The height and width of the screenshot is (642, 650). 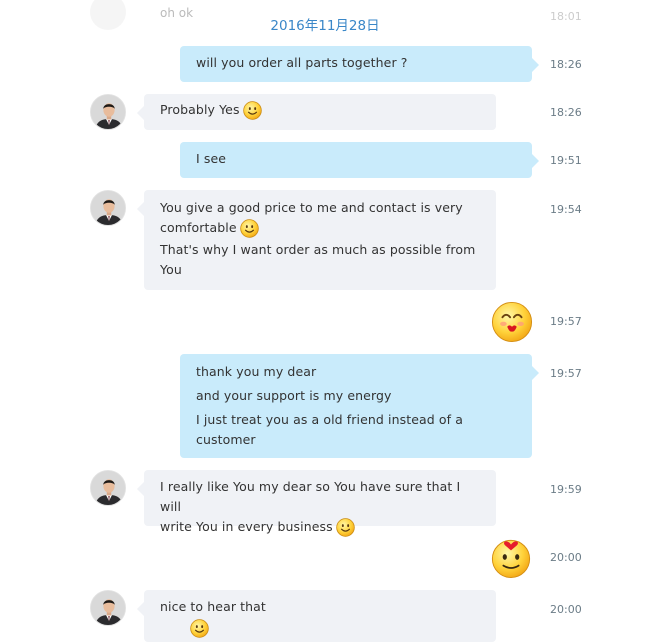 I want to click on message-text: I see, so click(x=211, y=158).